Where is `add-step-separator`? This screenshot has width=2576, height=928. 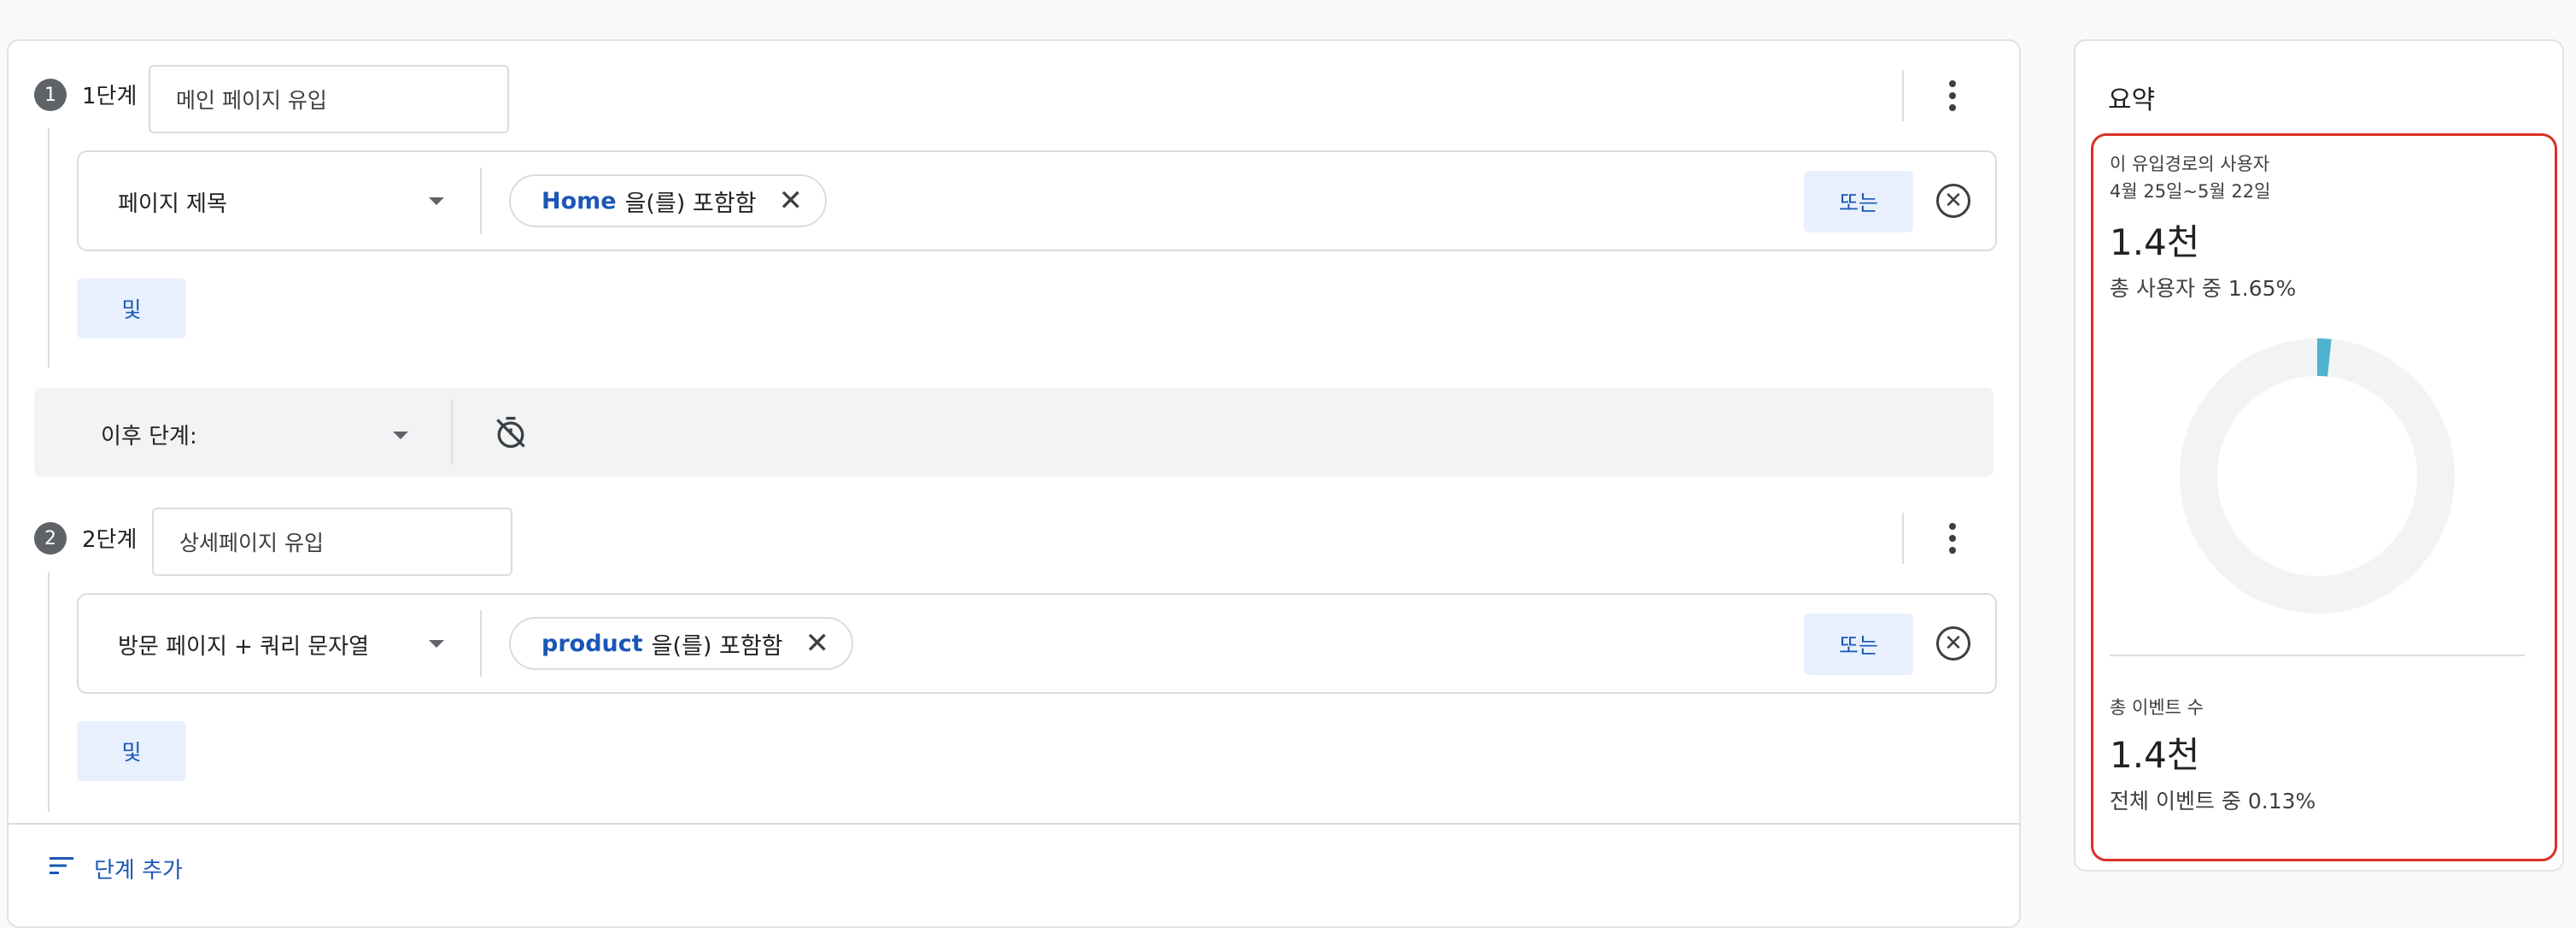 add-step-separator is located at coordinates (1014, 824).